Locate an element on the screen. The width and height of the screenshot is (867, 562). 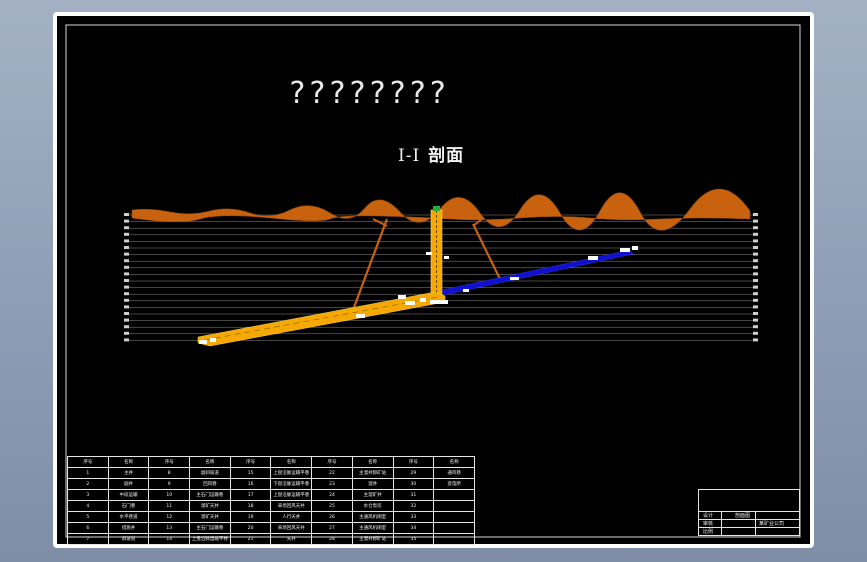
legend-cell: 35 is located at coordinates (413, 539).